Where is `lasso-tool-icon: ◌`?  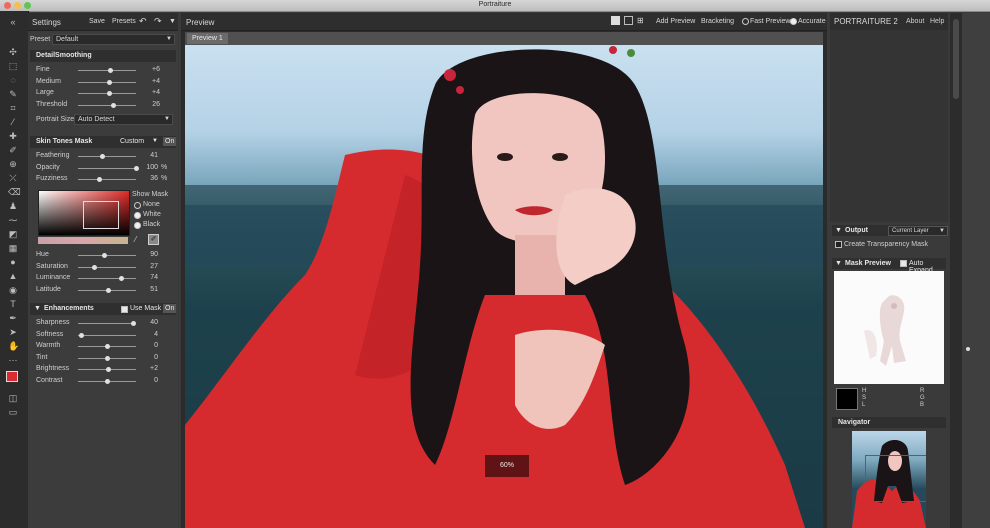 lasso-tool-icon: ◌ is located at coordinates (13, 80).